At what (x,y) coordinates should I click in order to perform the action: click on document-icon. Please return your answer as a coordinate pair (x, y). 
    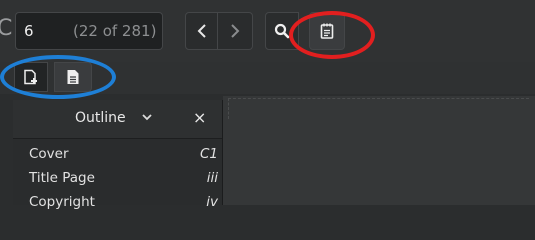
    Looking at the image, I should click on (73, 77).